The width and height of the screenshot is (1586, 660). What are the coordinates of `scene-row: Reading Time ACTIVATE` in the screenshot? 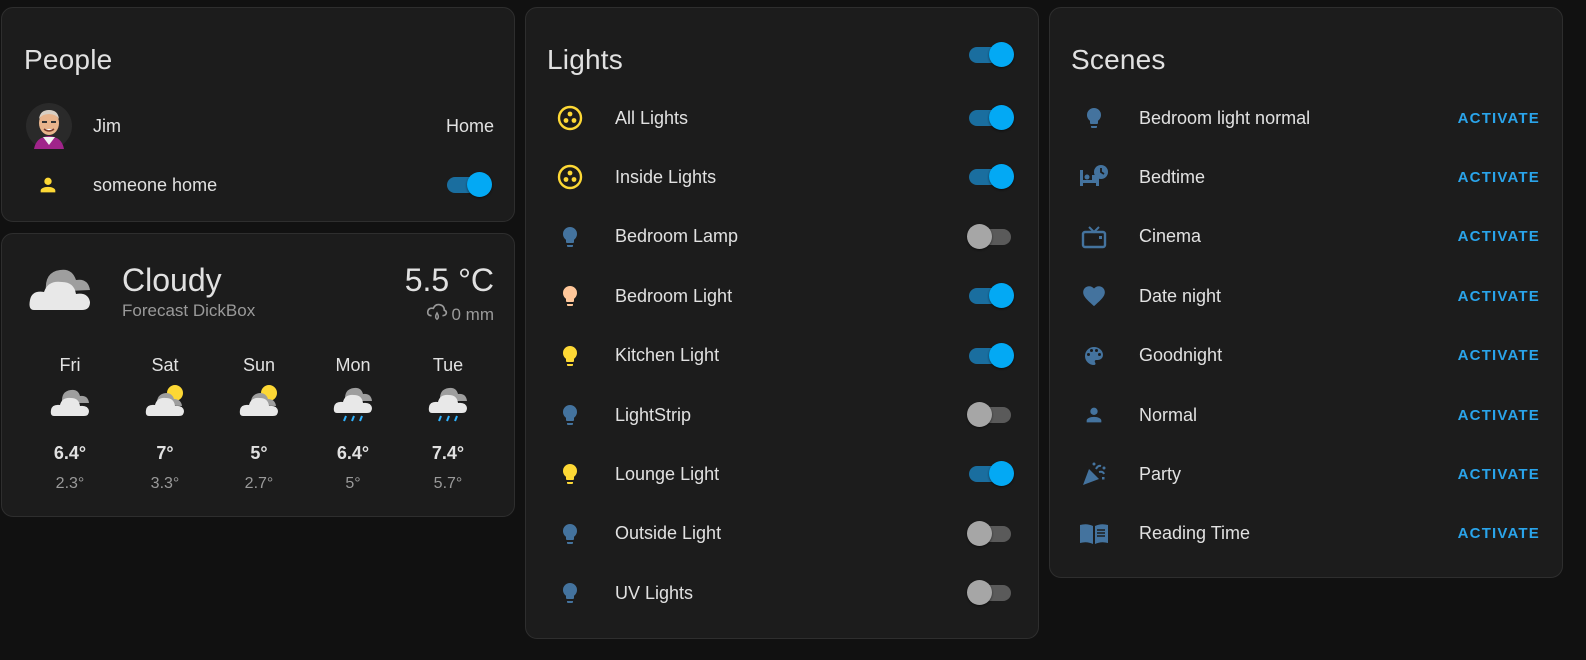 It's located at (1306, 534).